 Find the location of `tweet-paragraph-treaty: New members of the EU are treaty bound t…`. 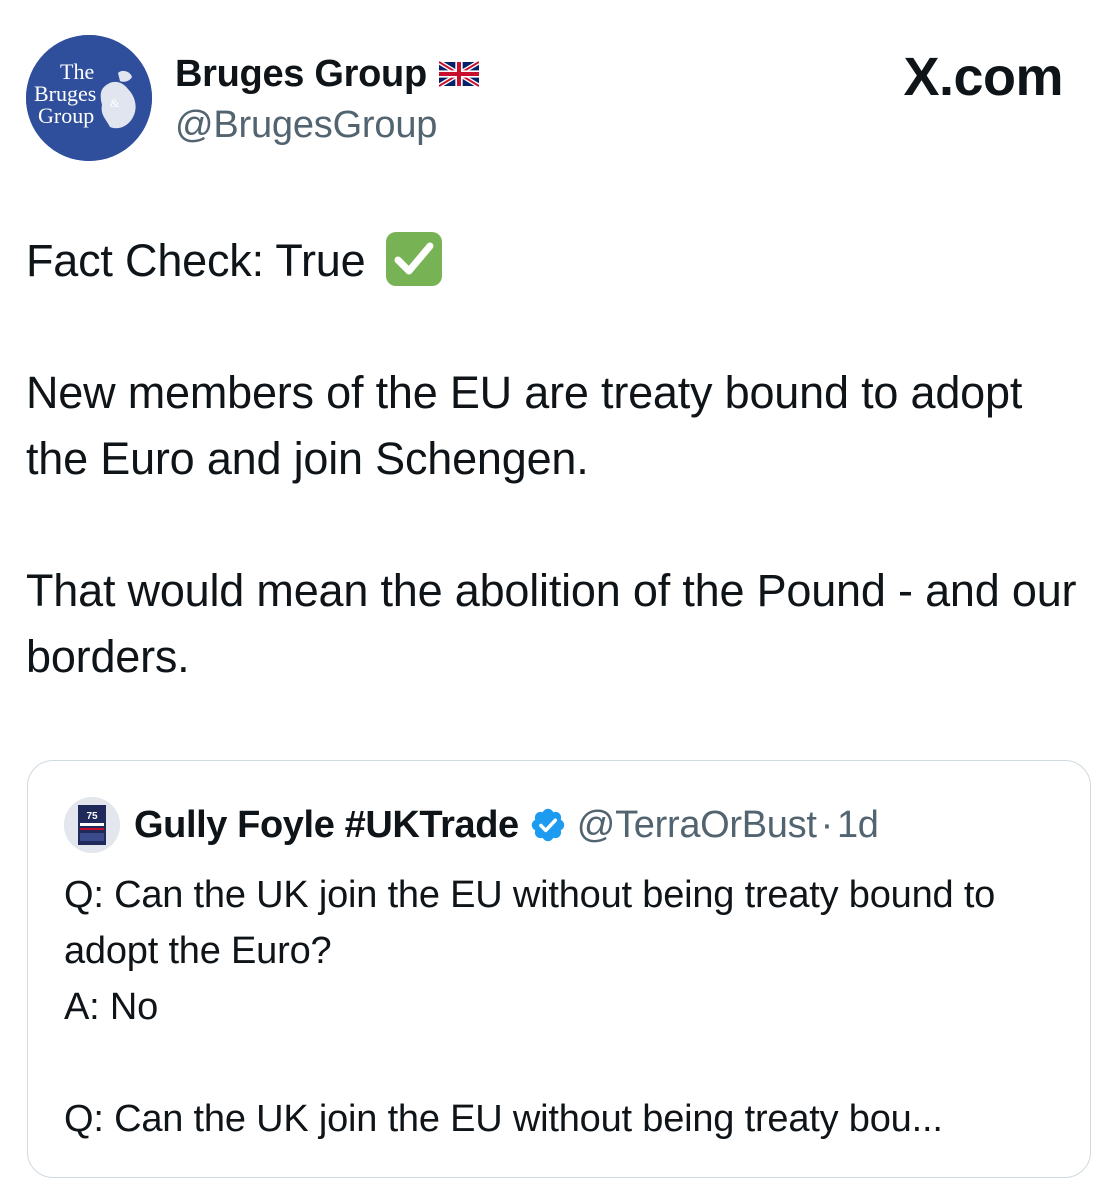

tweet-paragraph-treaty: New members of the EU are treaty bound t… is located at coordinates (524, 425).